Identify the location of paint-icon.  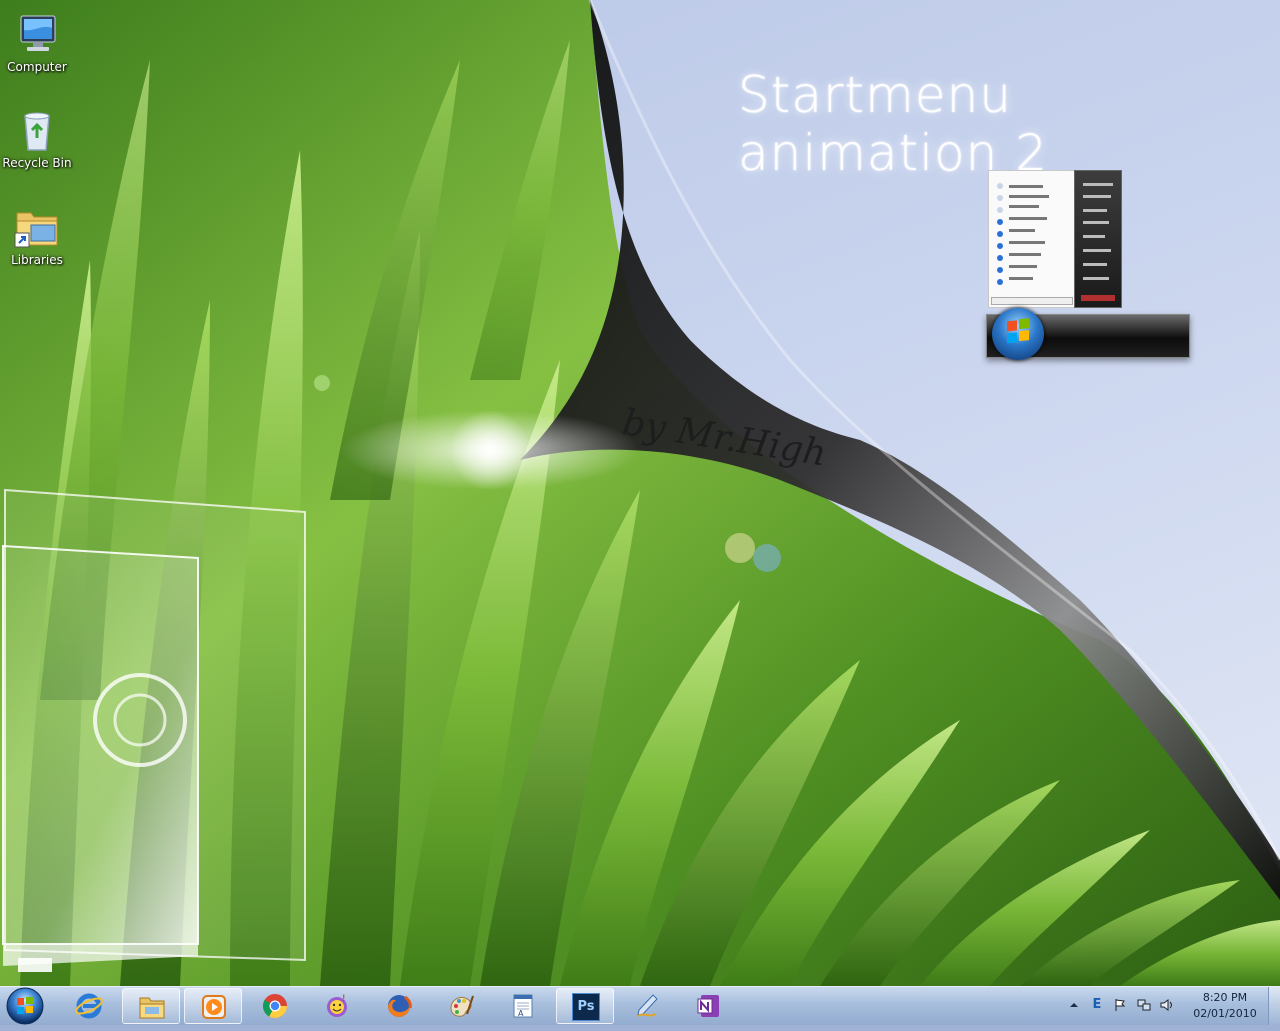
(462, 1006).